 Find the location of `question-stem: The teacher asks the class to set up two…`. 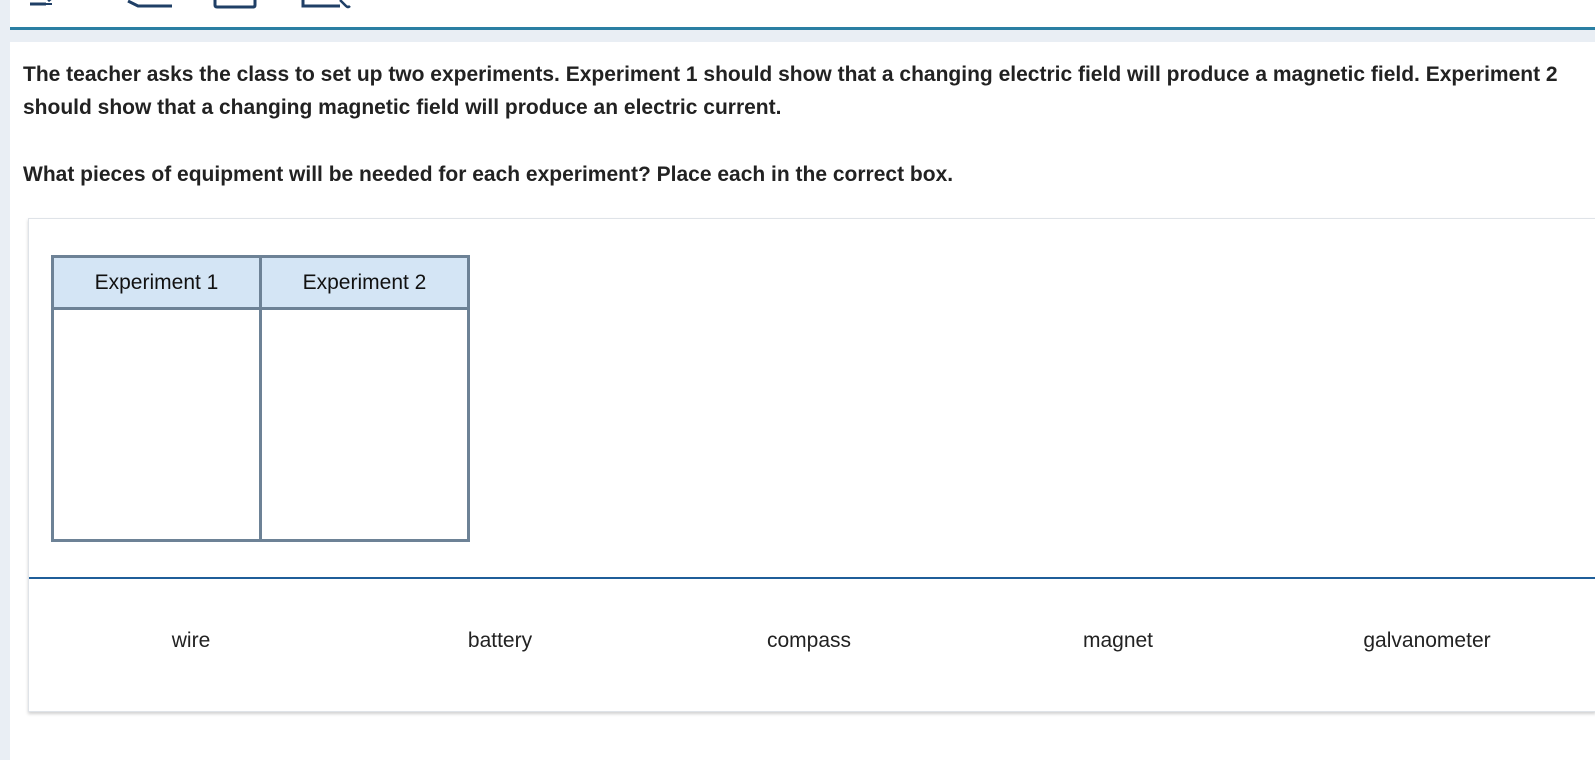

question-stem: The teacher asks the class to set up two… is located at coordinates (790, 91).